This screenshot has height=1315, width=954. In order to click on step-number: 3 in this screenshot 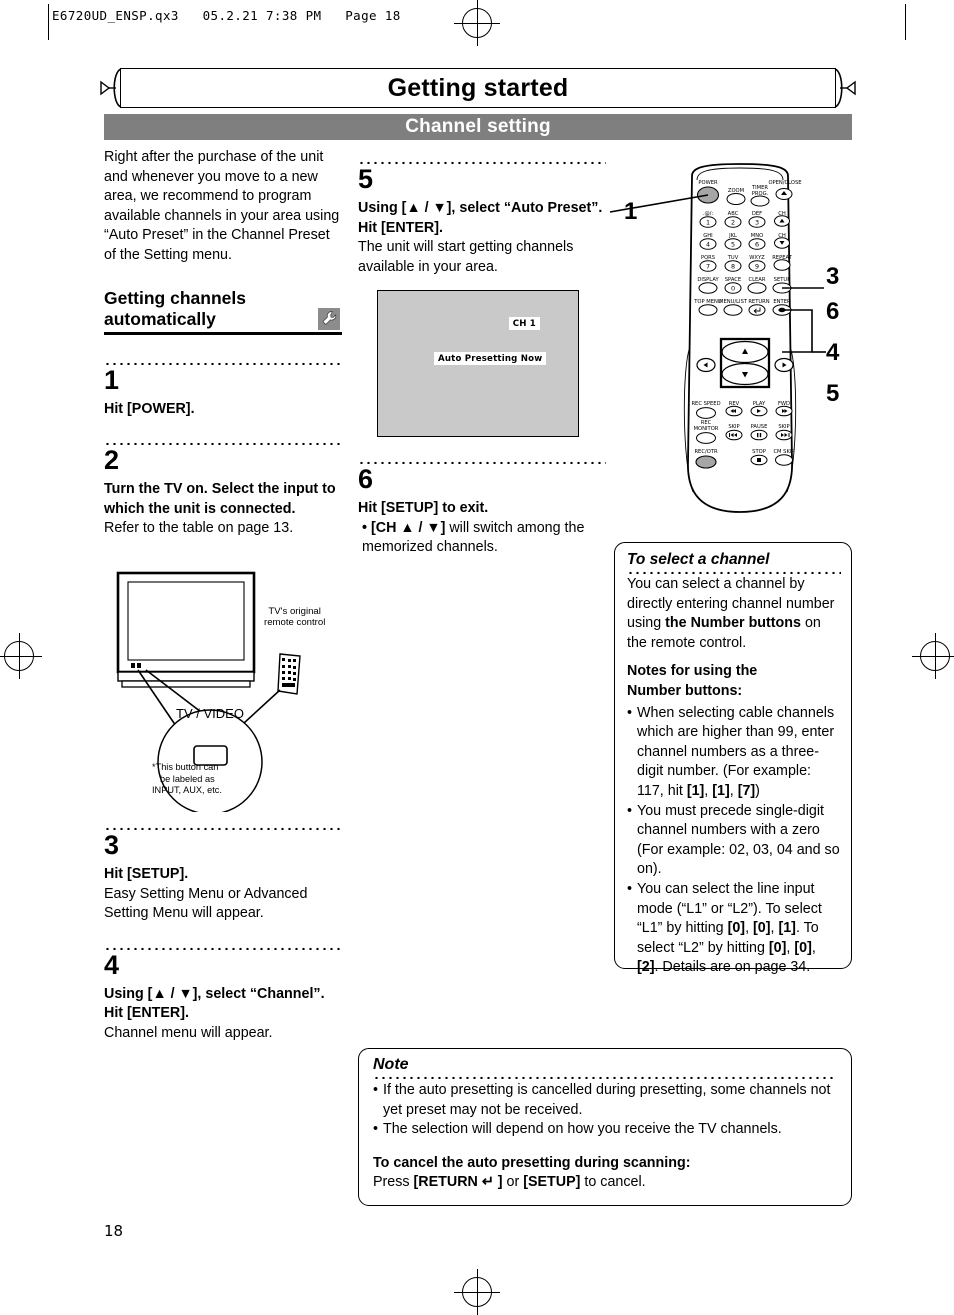, I will do `click(112, 845)`.